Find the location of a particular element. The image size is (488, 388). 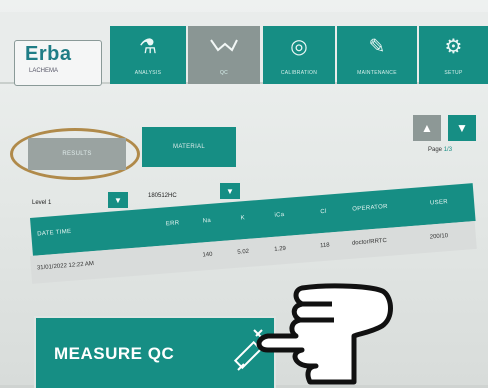

lot-dropdown-button: ▼ is located at coordinates (230, 191).